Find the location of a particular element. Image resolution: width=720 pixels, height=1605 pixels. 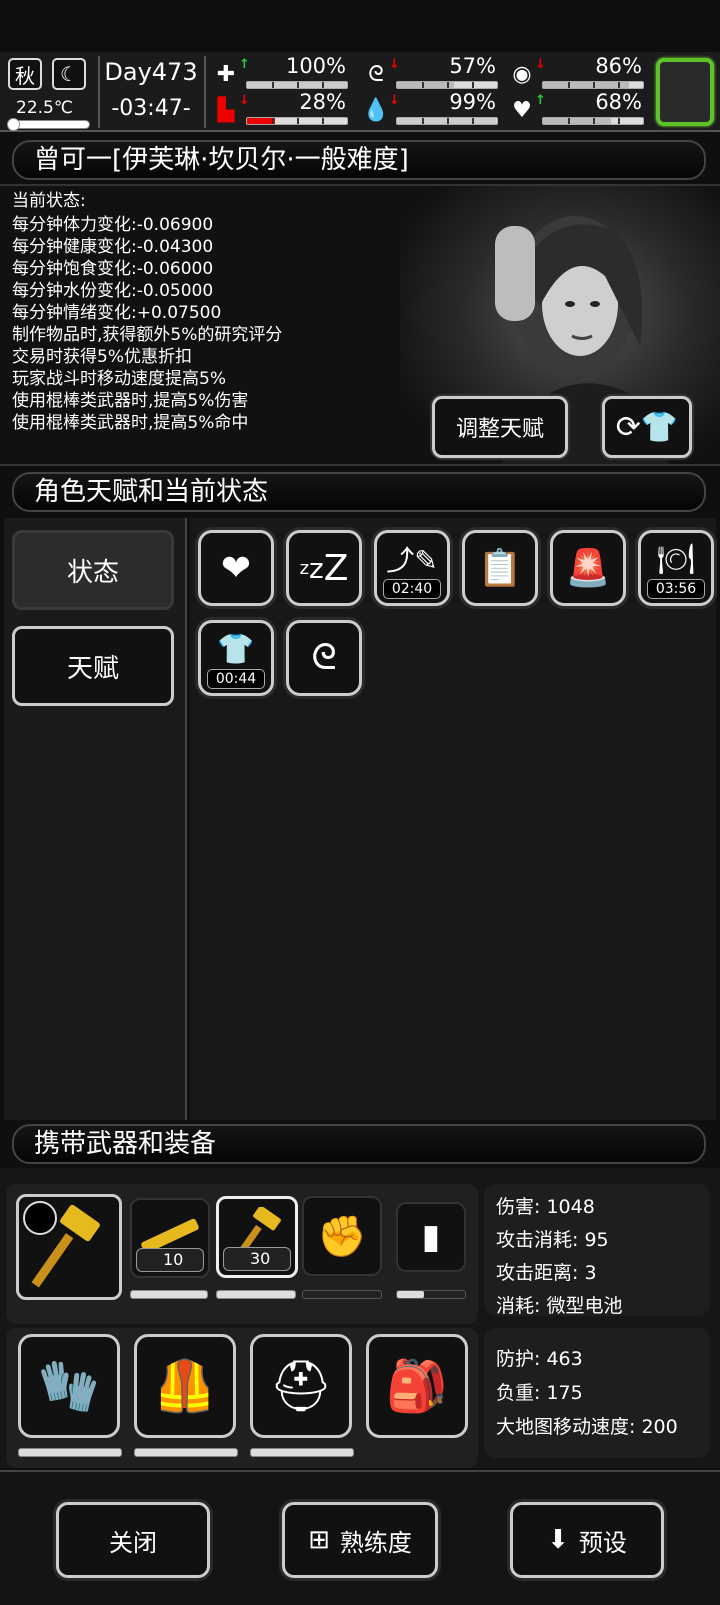

tab-talent: 天赋 is located at coordinates (93, 666).